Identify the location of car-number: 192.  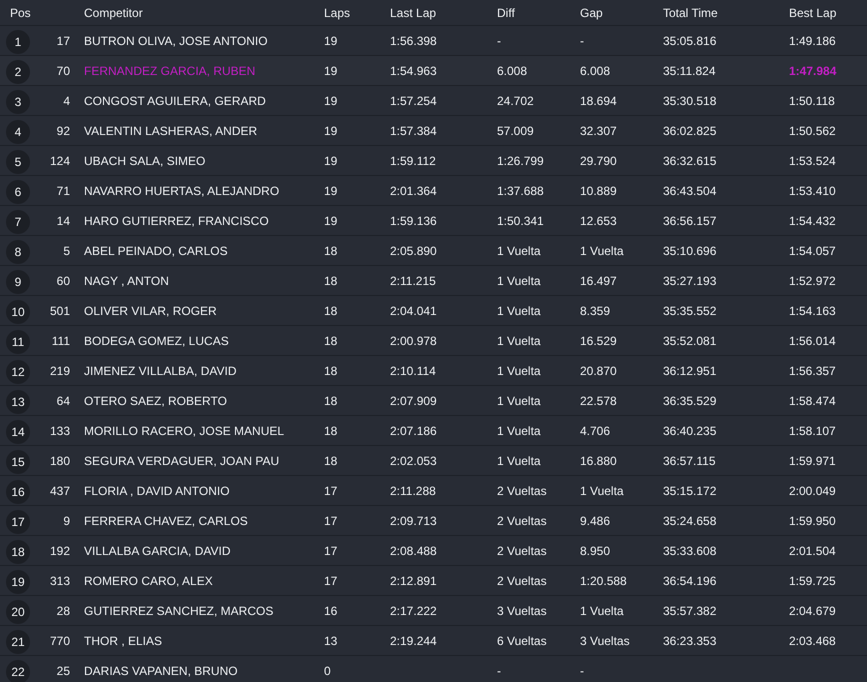
(60, 551).